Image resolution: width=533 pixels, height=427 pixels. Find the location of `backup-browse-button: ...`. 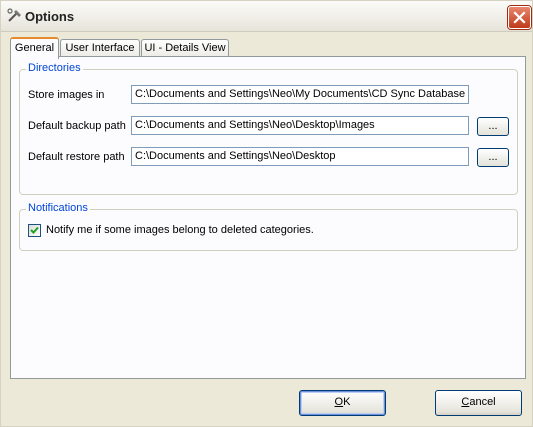

backup-browse-button: ... is located at coordinates (493, 126).